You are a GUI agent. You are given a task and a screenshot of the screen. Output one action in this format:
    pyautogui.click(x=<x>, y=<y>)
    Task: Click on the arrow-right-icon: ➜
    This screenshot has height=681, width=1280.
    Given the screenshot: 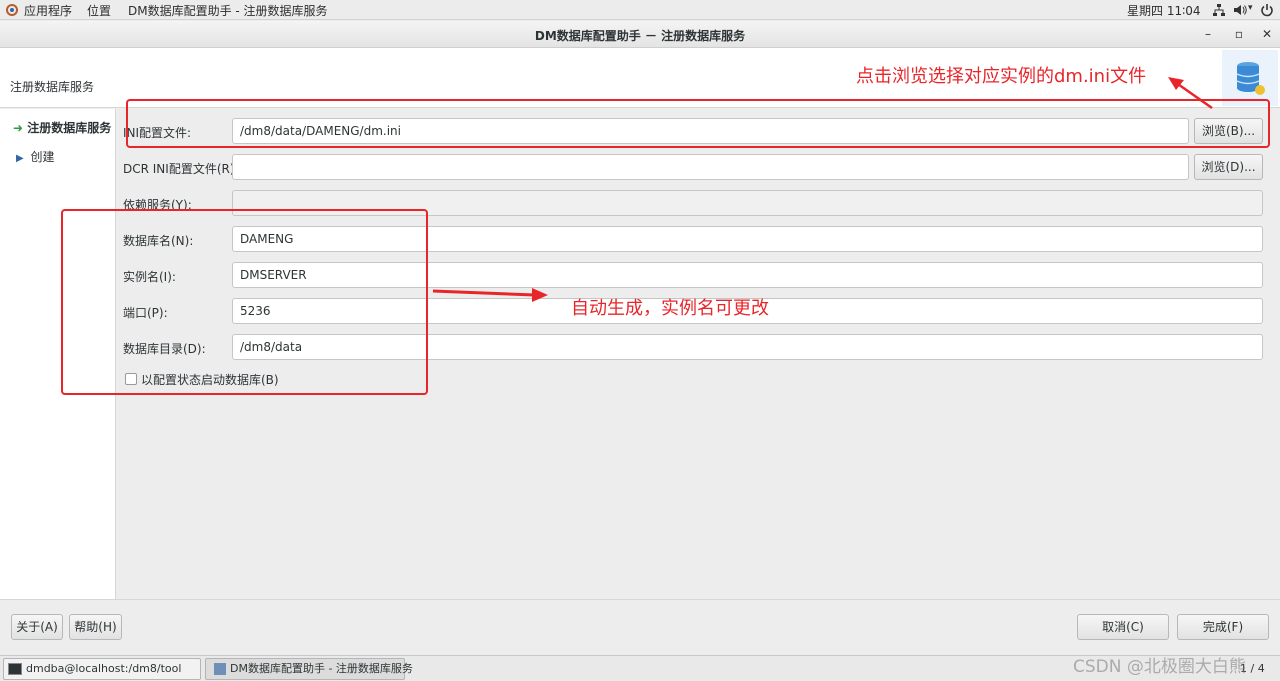 What is the action you would take?
    pyautogui.click(x=18, y=128)
    